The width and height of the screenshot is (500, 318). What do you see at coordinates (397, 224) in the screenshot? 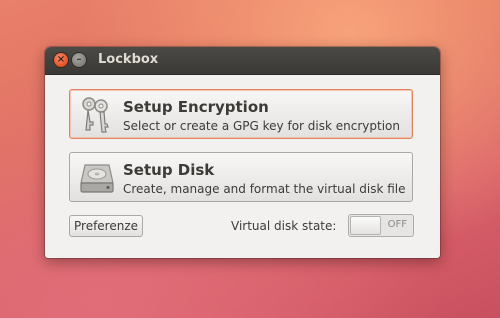
I see `toggle-state-text: OFF` at bounding box center [397, 224].